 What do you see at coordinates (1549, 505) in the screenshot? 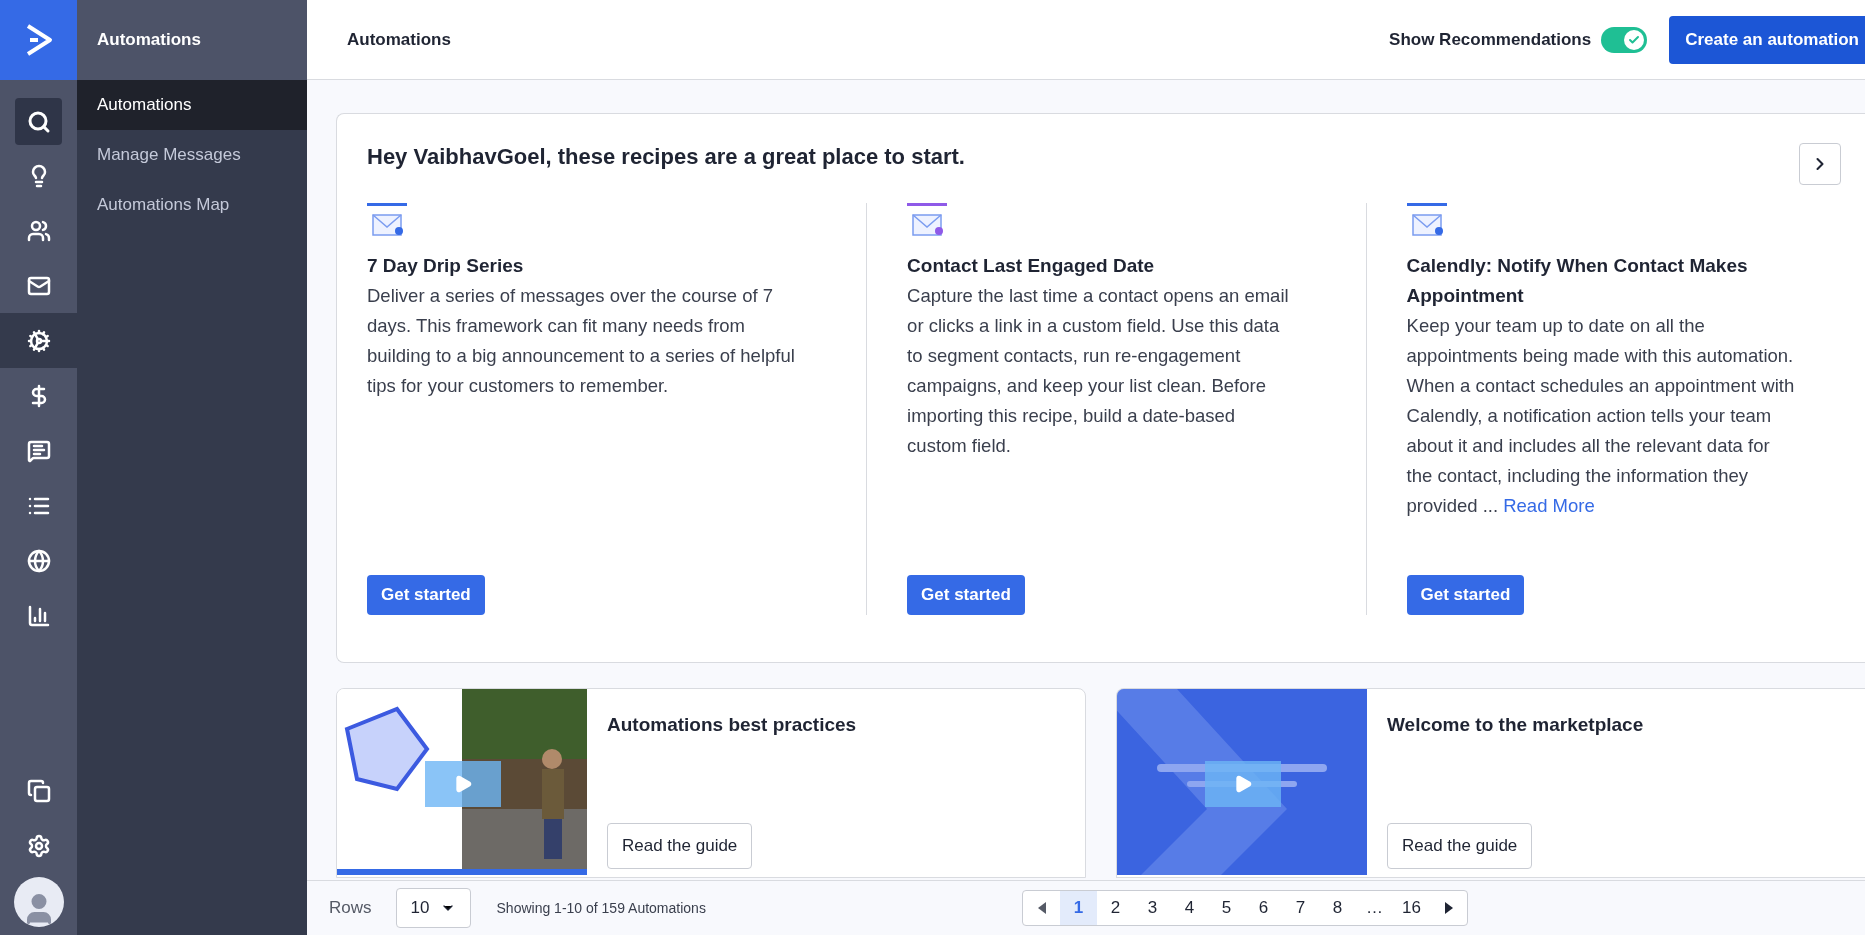
I see `read-more-link: Read More` at bounding box center [1549, 505].